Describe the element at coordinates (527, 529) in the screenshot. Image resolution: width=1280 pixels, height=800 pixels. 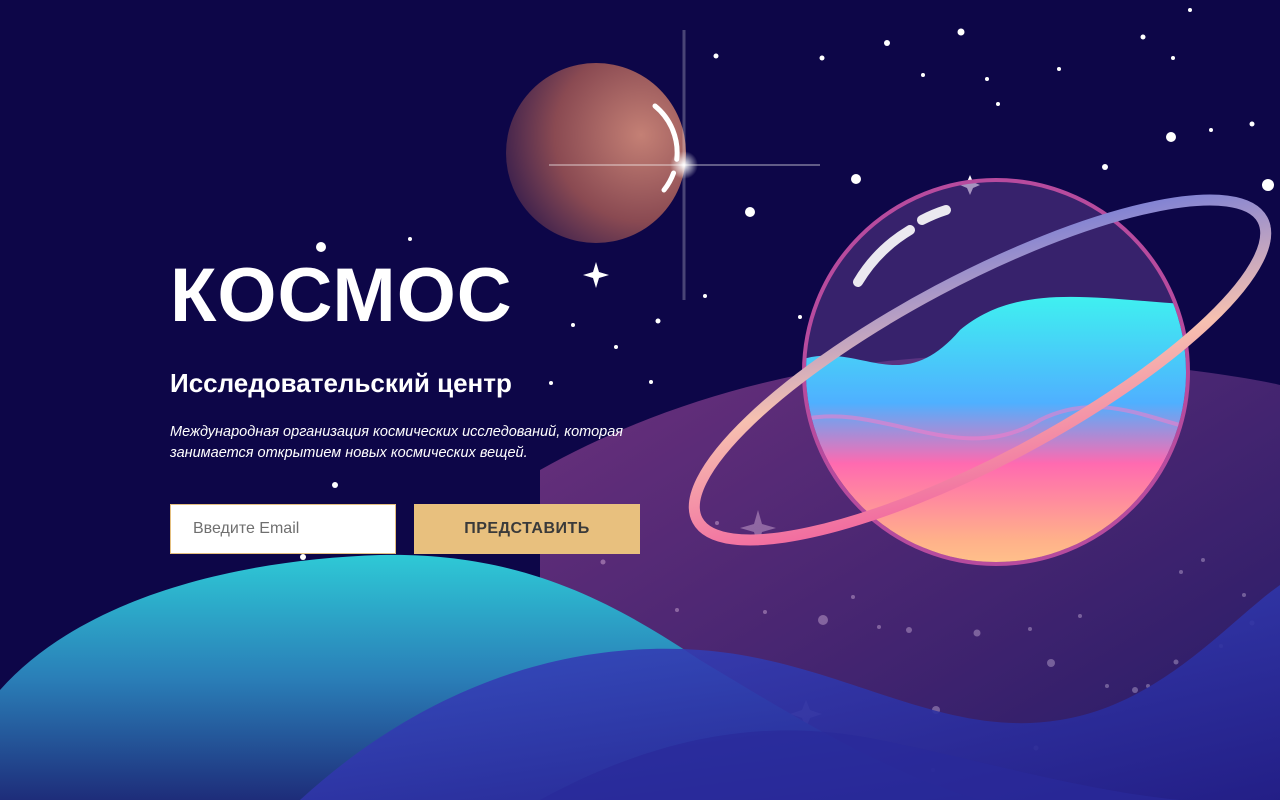
I see `submit-button: ПРЕДСТАВИТЬ` at that location.